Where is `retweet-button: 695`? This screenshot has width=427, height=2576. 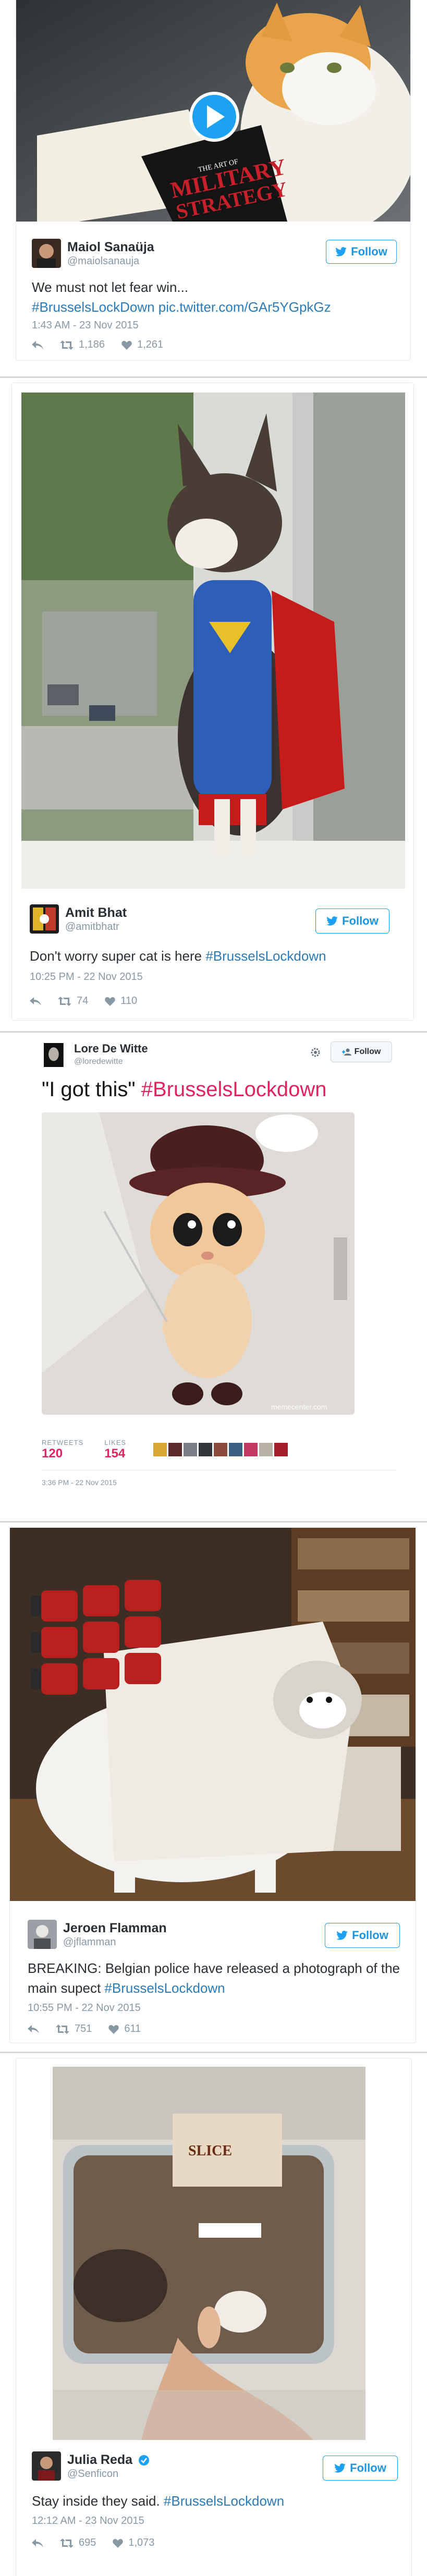
retweet-button: 695 is located at coordinates (78, 2543).